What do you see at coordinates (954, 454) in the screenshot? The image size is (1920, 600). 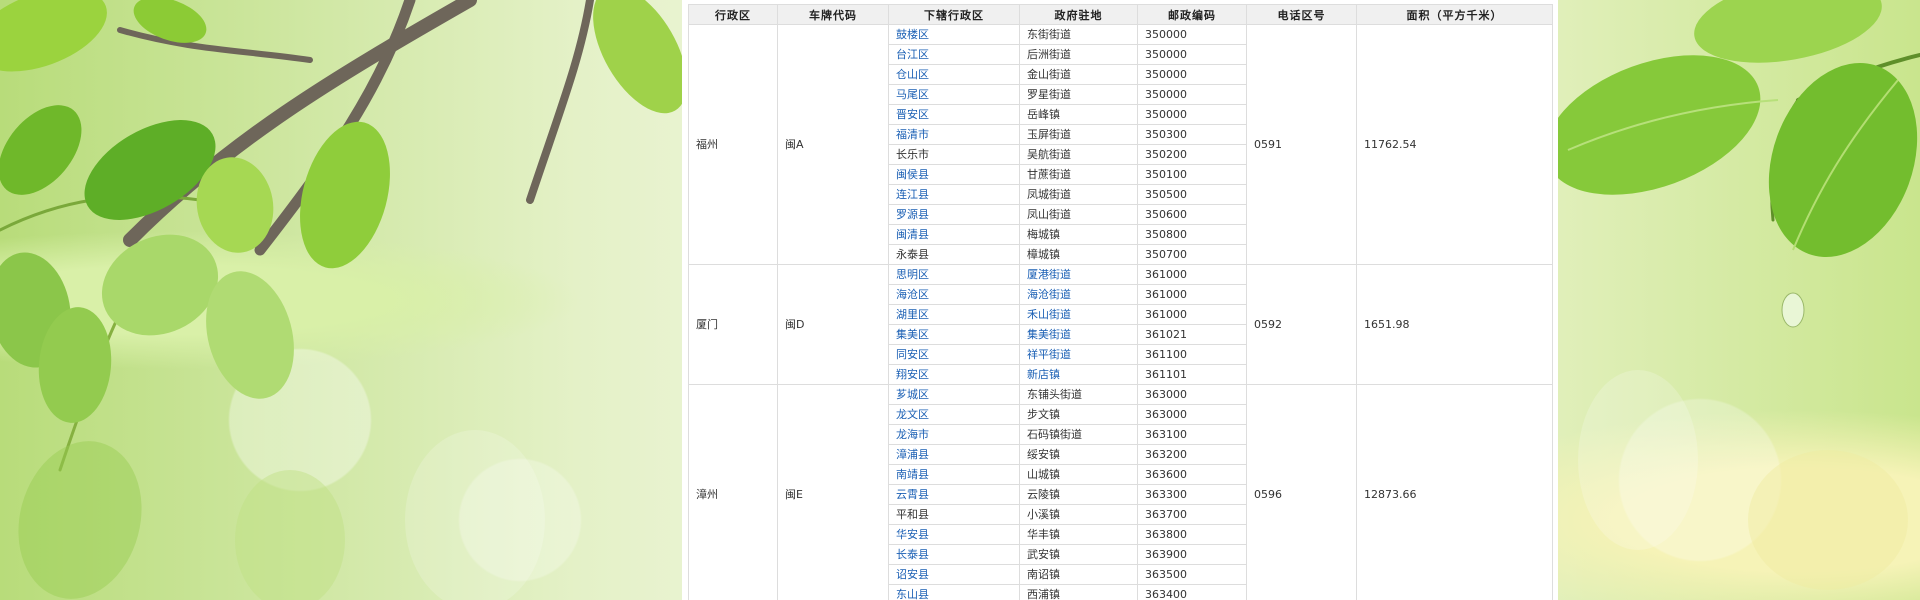 I see `district-cell: 漳浦县` at bounding box center [954, 454].